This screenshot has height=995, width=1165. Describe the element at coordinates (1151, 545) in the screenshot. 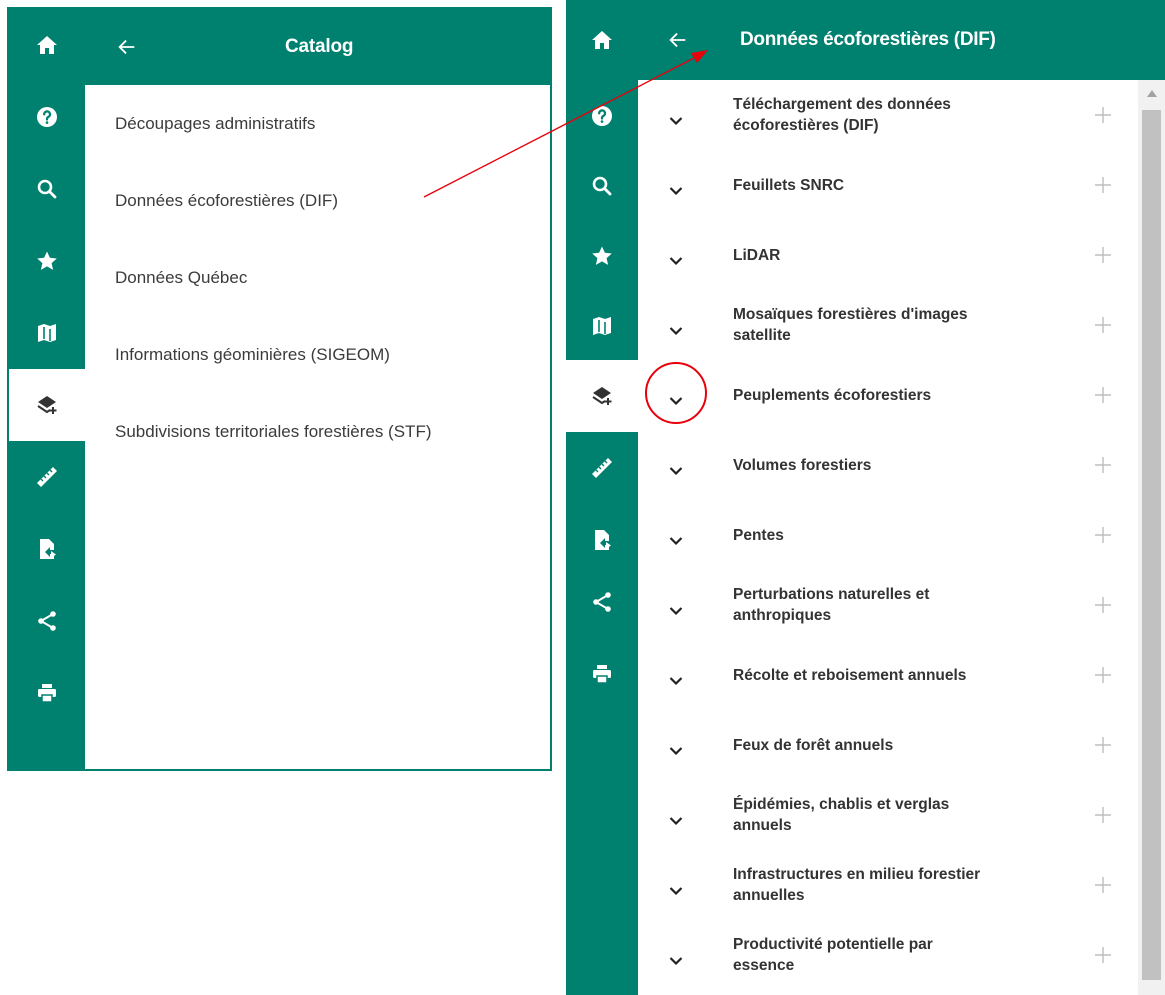

I see `scrollbar-thumb` at that location.